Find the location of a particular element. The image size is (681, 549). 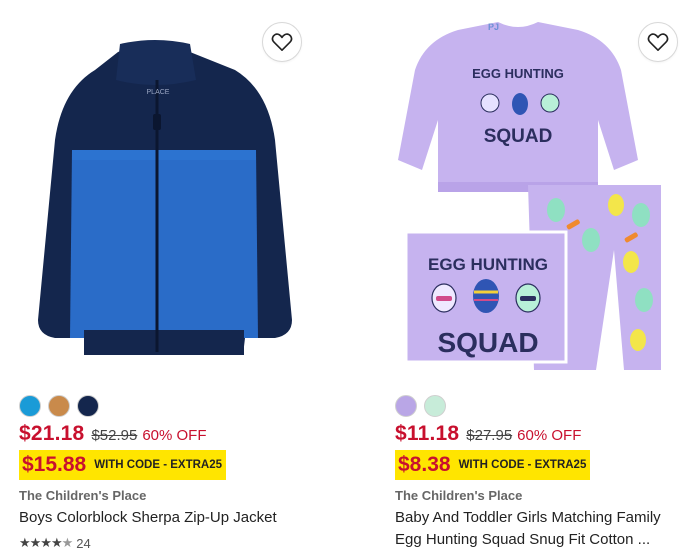

shirt-graphic-bottom: SQUAD is located at coordinates (518, 136).